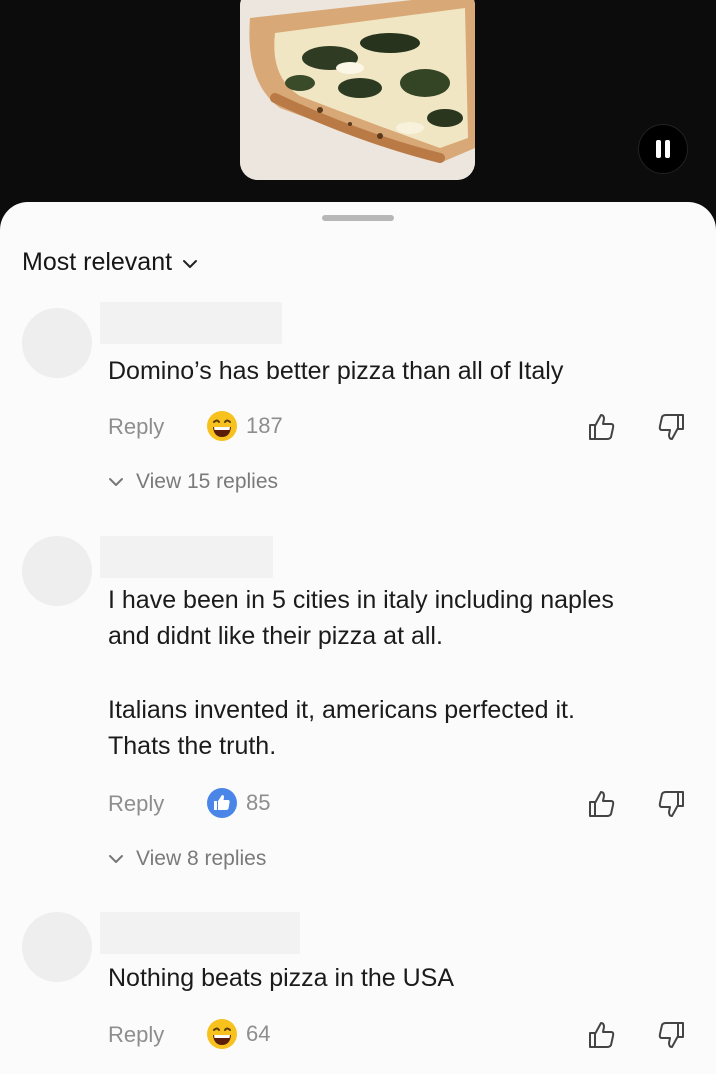 This screenshot has width=716, height=1074. Describe the element at coordinates (264, 425) in the screenshot. I see `reaction-count: 187` at that location.